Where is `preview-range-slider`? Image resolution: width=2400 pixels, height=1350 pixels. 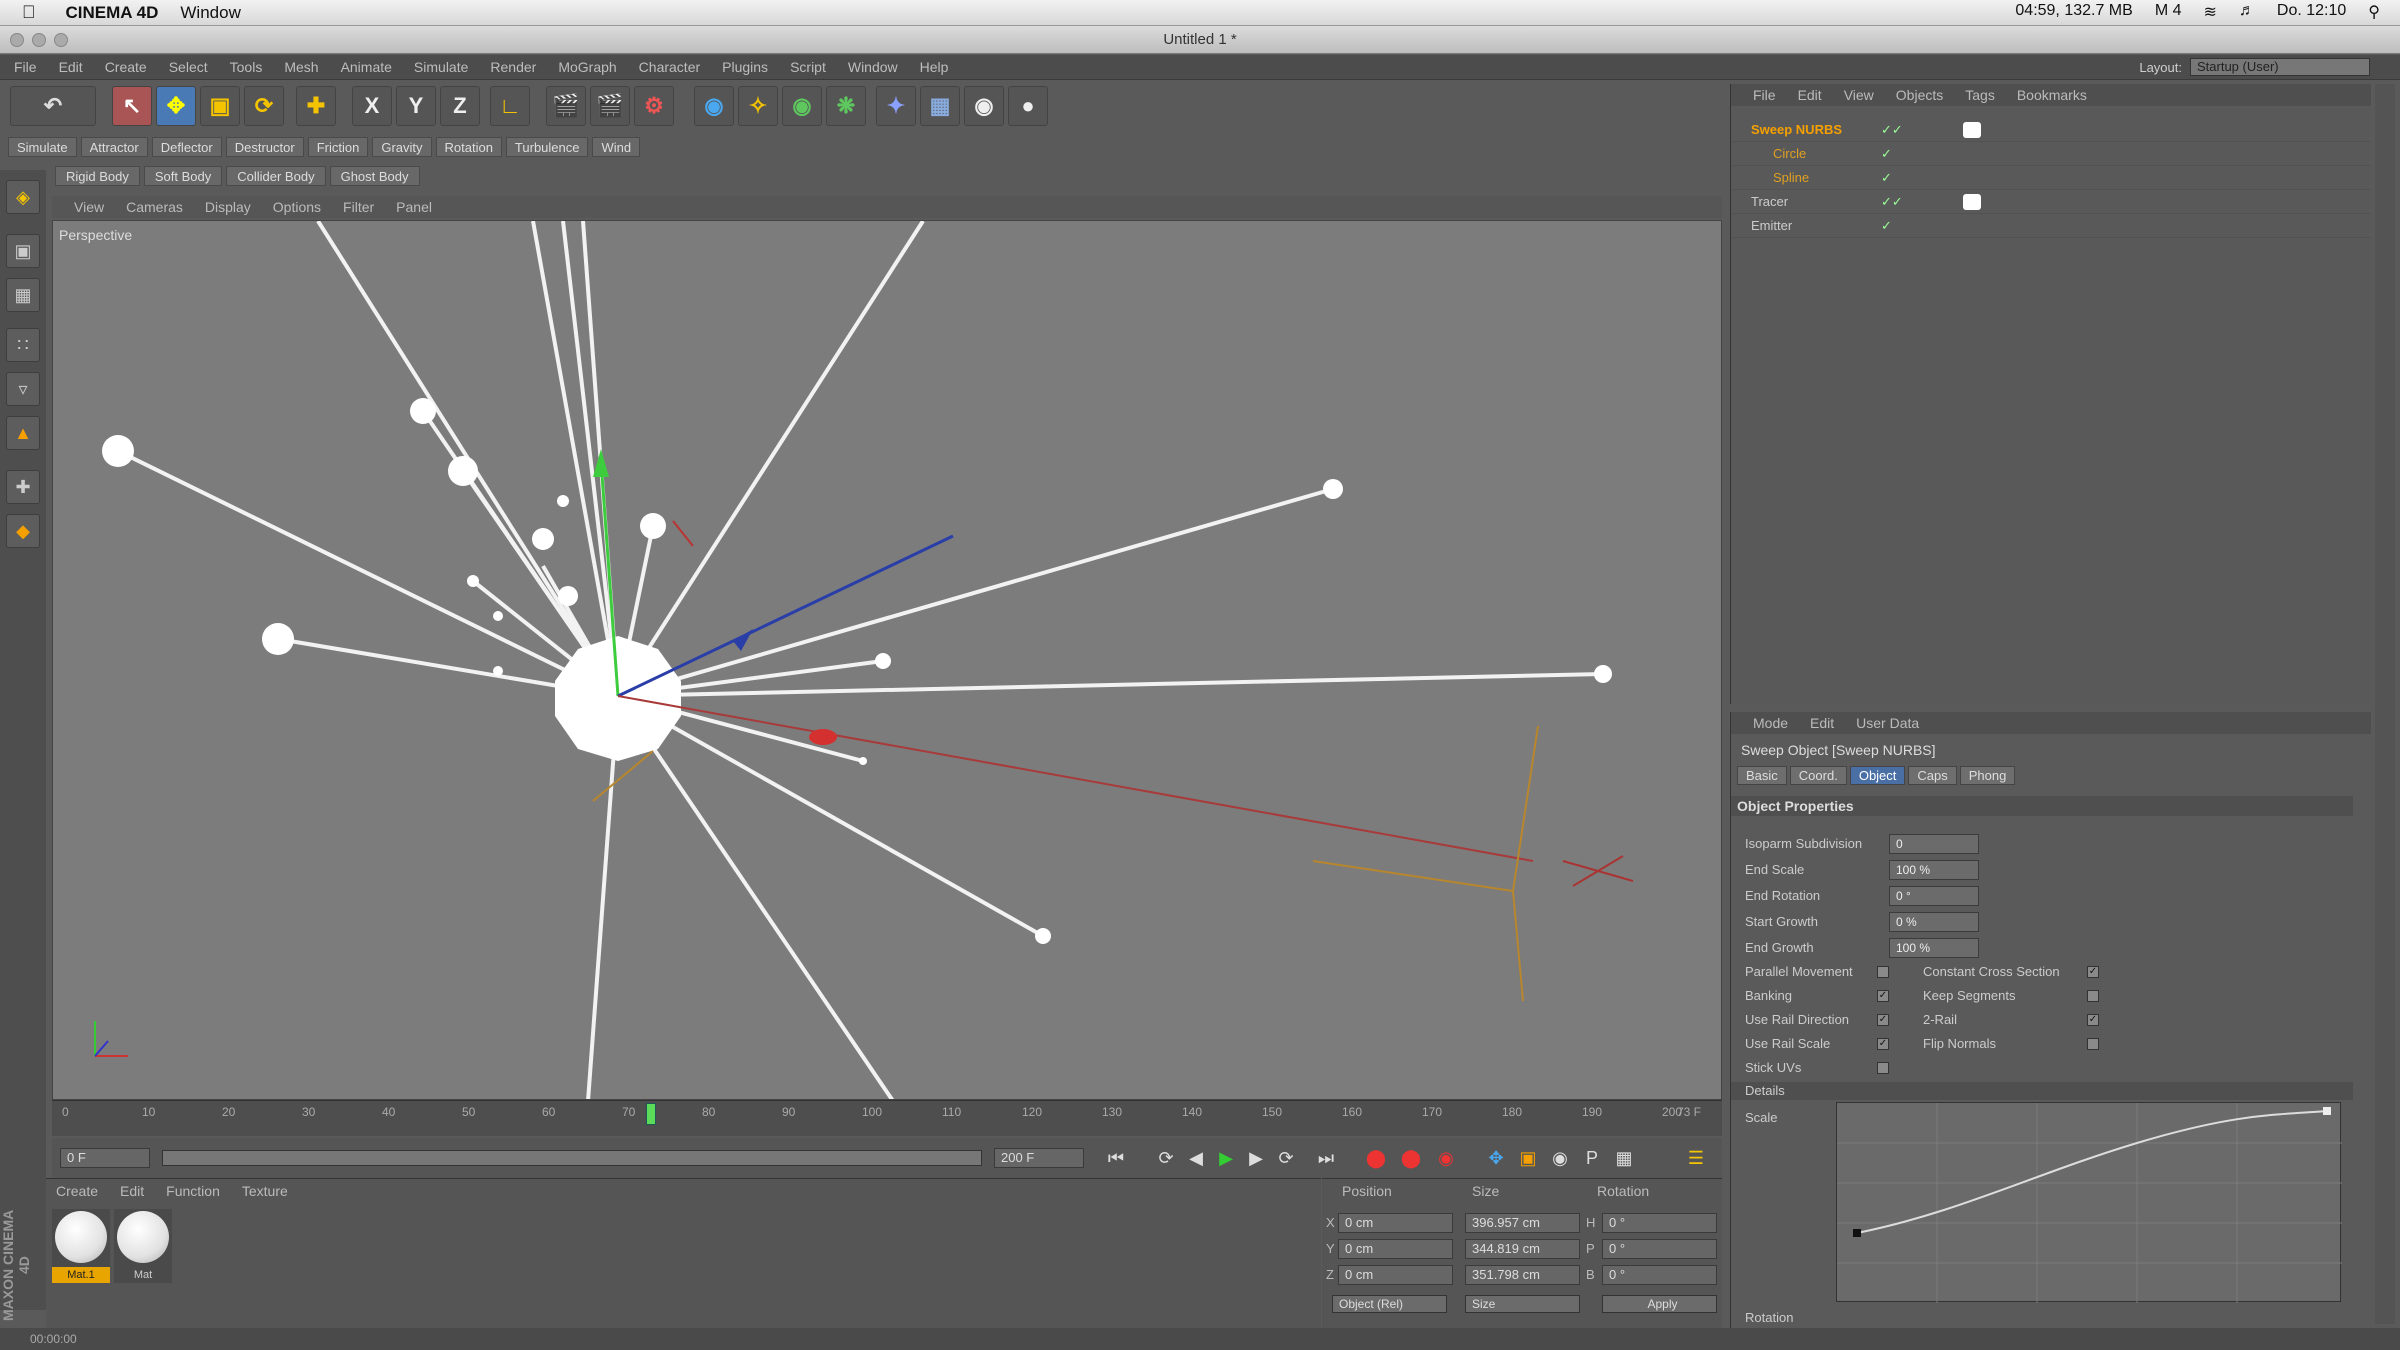 preview-range-slider is located at coordinates (572, 1158).